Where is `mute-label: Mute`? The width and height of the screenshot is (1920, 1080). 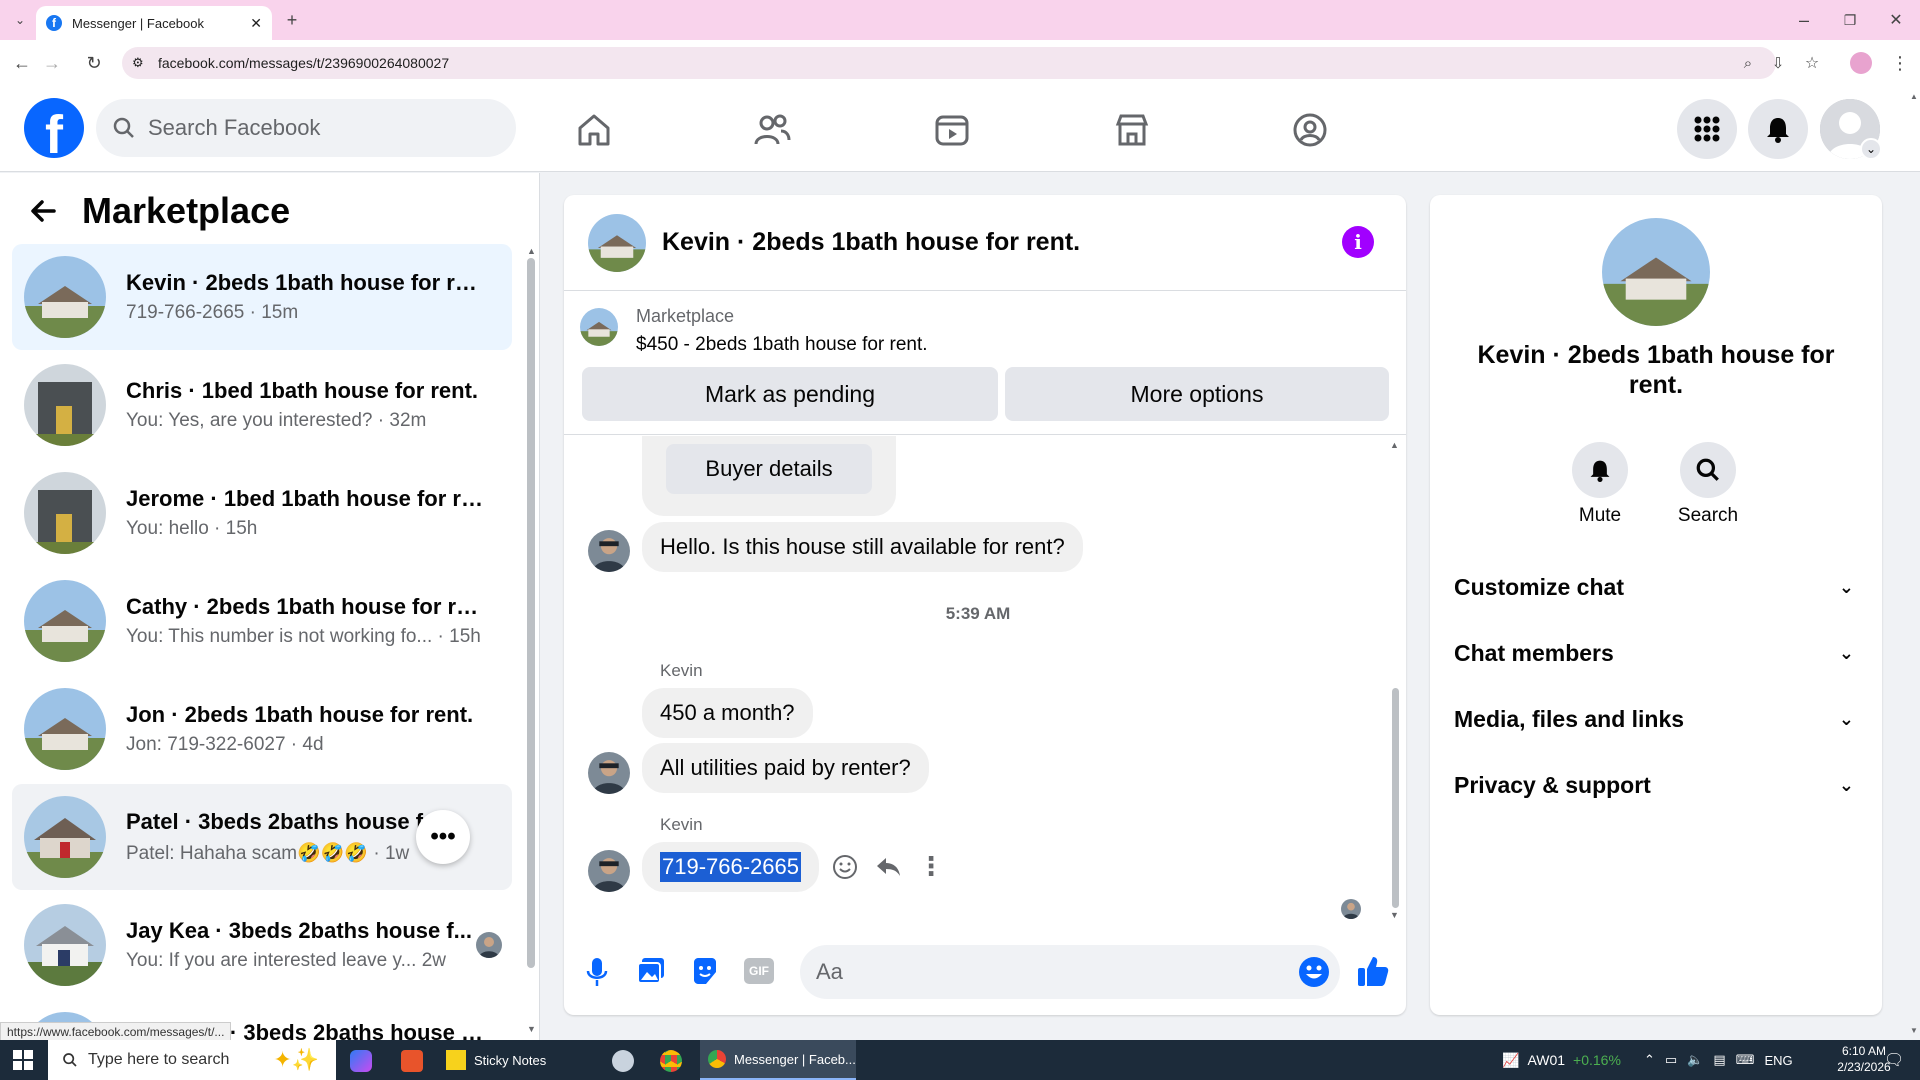 mute-label: Mute is located at coordinates (1600, 515).